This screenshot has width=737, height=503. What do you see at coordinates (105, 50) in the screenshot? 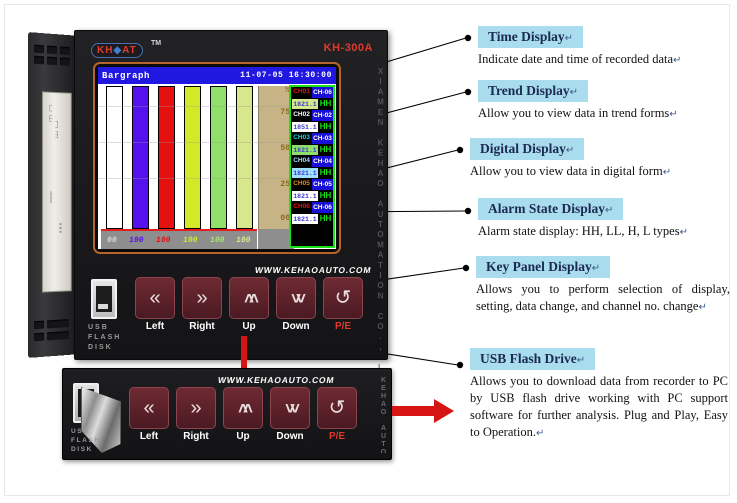
I see `logo-text-kh: KH` at bounding box center [105, 50].